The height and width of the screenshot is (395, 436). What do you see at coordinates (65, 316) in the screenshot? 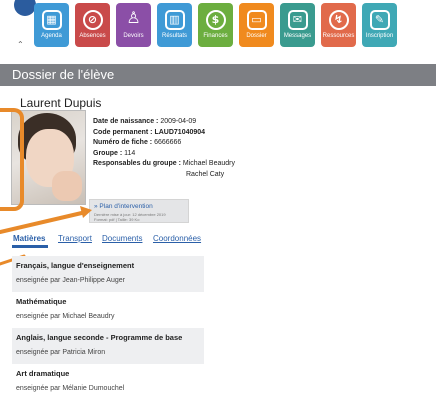
I see `course-teacher: enseignée par Michael Beaudry` at bounding box center [65, 316].